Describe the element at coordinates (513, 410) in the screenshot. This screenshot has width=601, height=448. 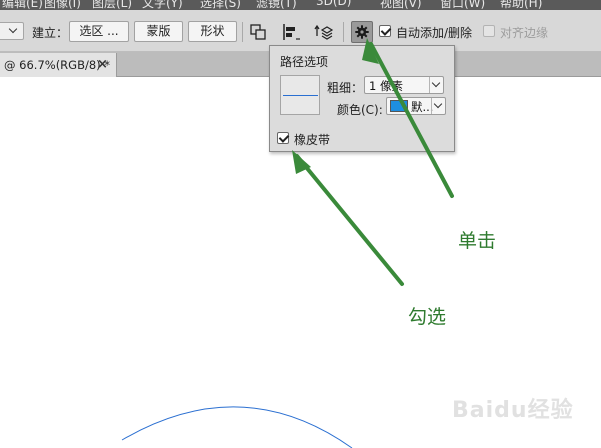
I see `watermark-text: Baidu经验` at that location.